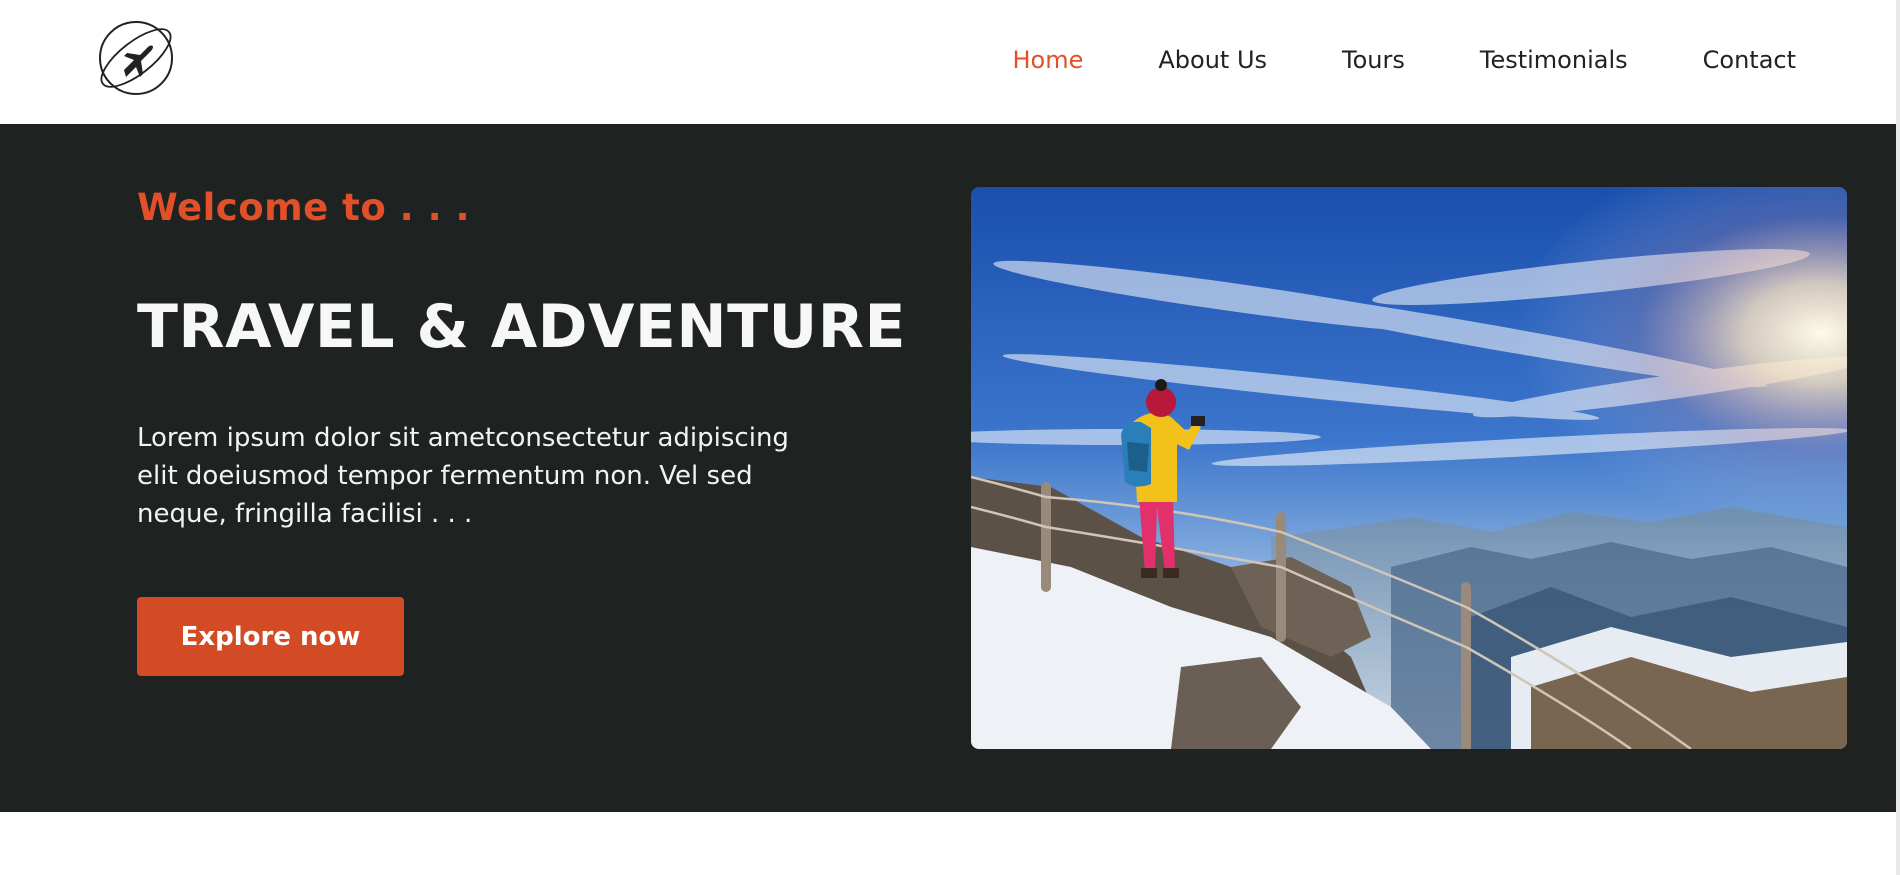 The width and height of the screenshot is (1900, 875). What do you see at coordinates (521, 327) in the screenshot?
I see `hero-title: TRAVEL & ADVENTURE` at bounding box center [521, 327].